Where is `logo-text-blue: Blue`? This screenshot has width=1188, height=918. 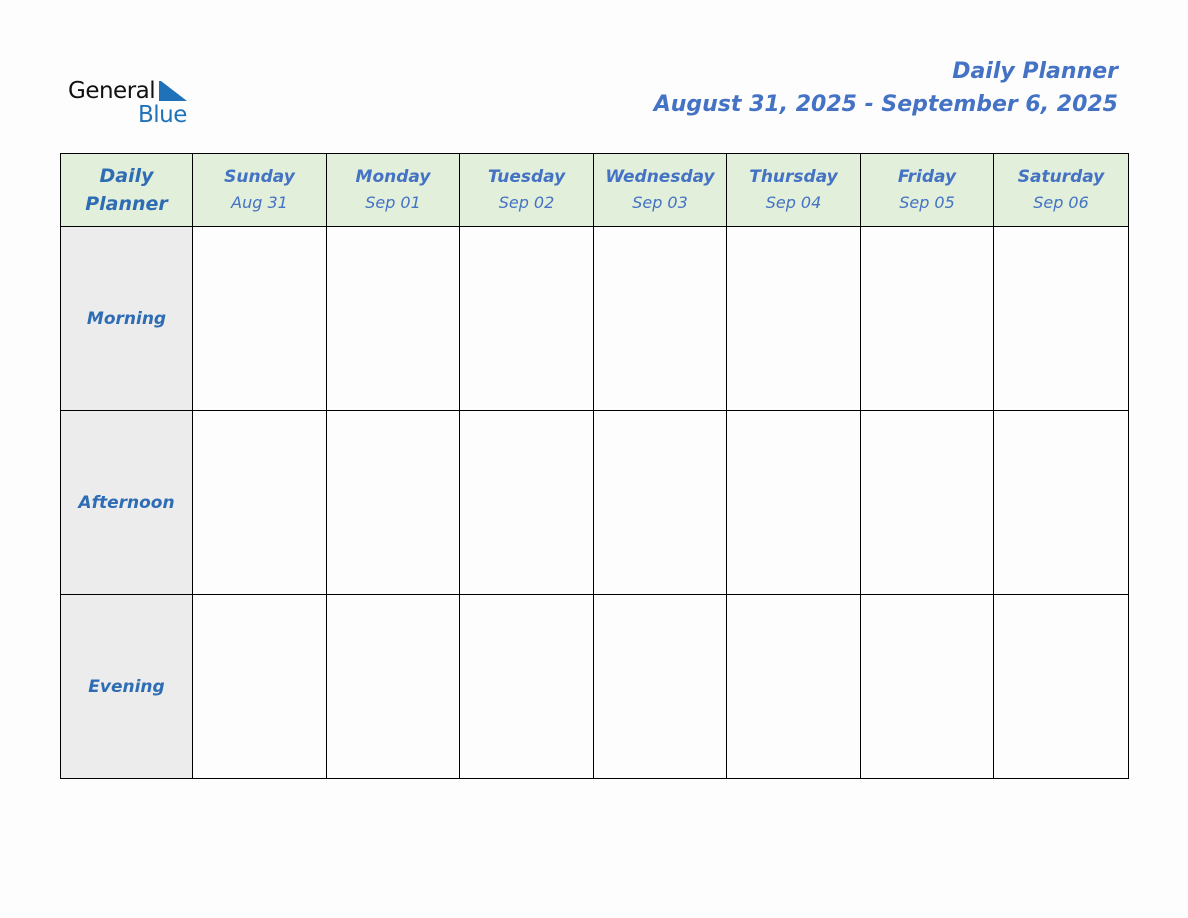 logo-text-blue: Blue is located at coordinates (162, 115).